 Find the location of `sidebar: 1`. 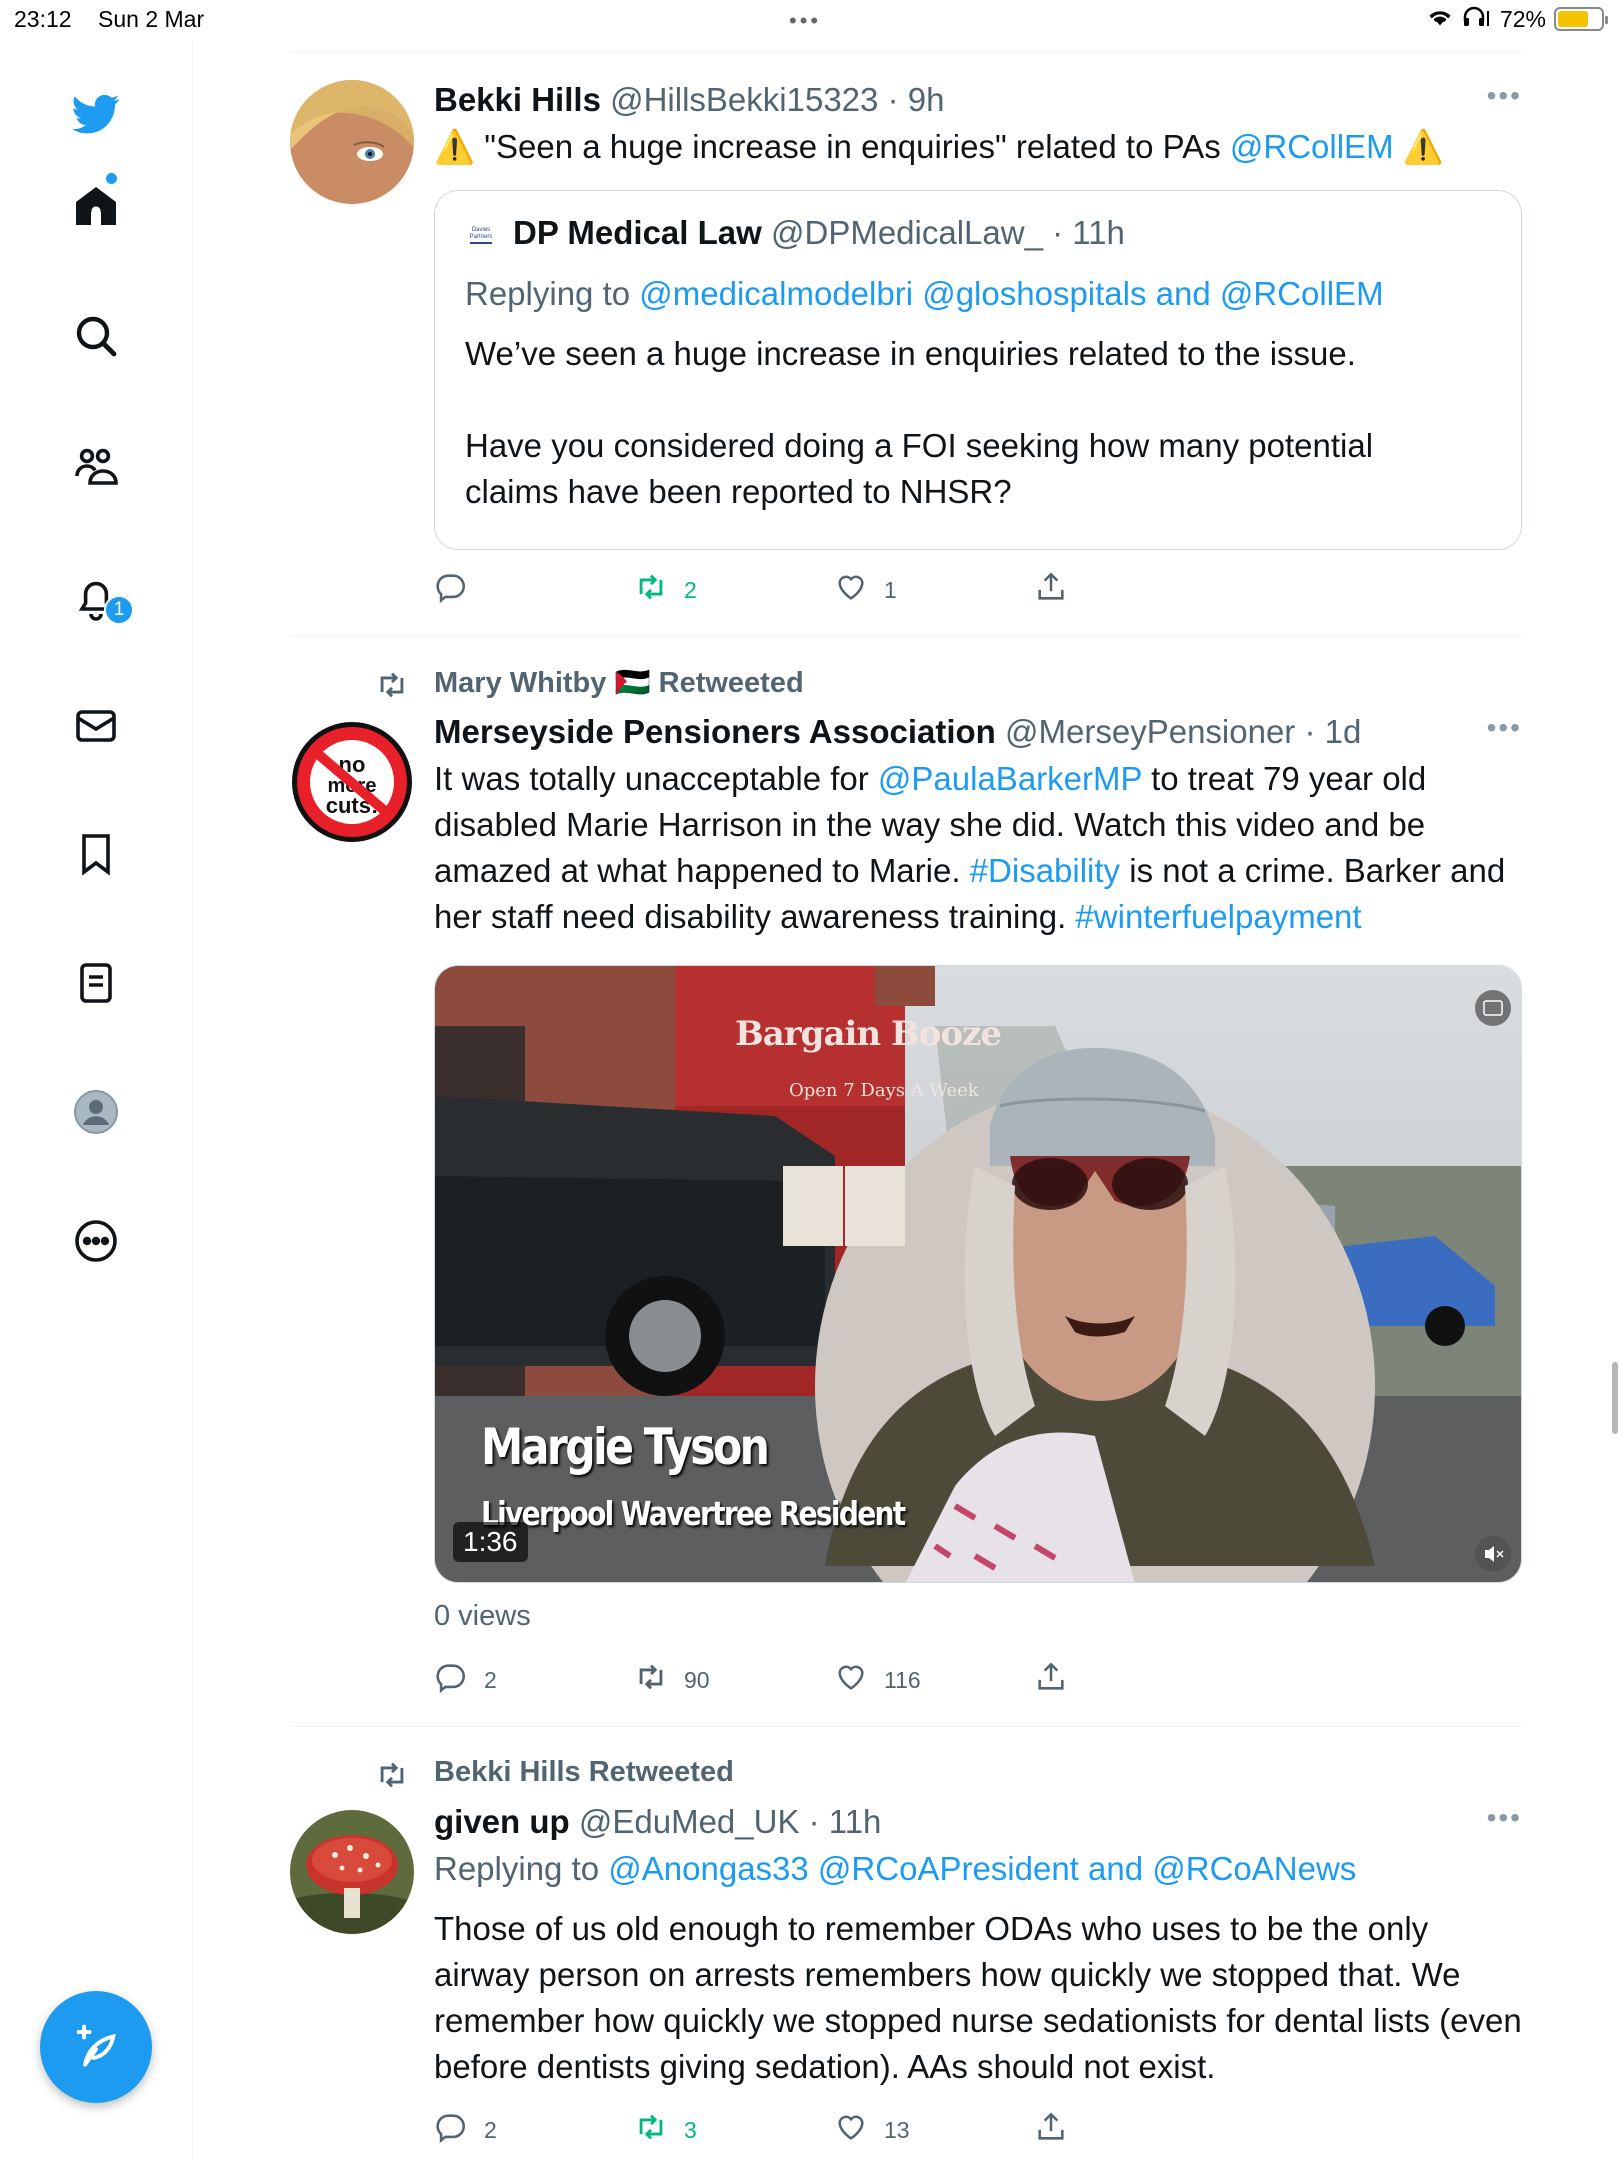

sidebar: 1 is located at coordinates (96, 1100).